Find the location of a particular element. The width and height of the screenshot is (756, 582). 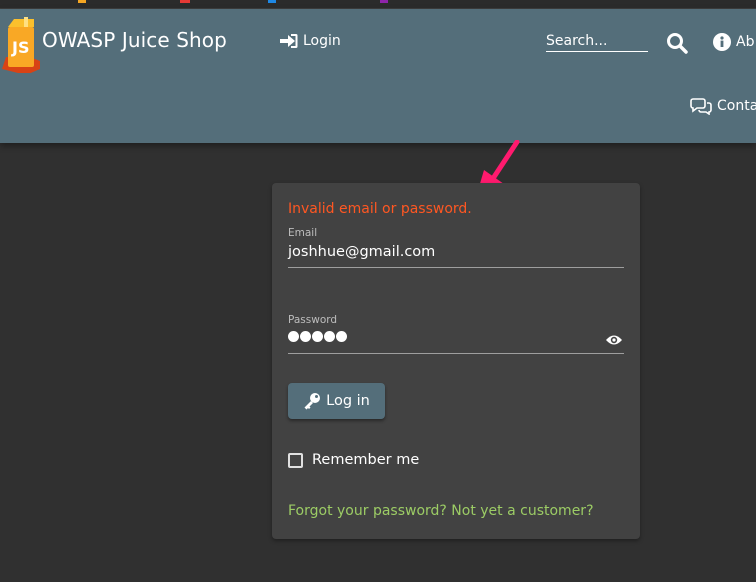

email-field: joshhue@gmail.com is located at coordinates (456, 252).